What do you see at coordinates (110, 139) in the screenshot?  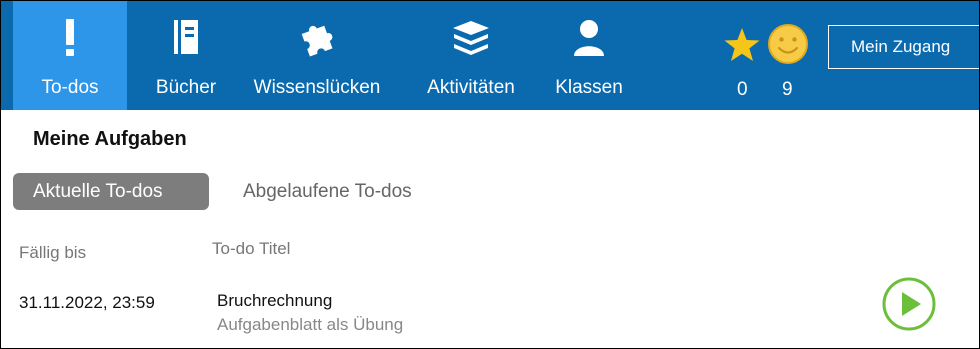 I see `page-title: Meine Aufgaben` at bounding box center [110, 139].